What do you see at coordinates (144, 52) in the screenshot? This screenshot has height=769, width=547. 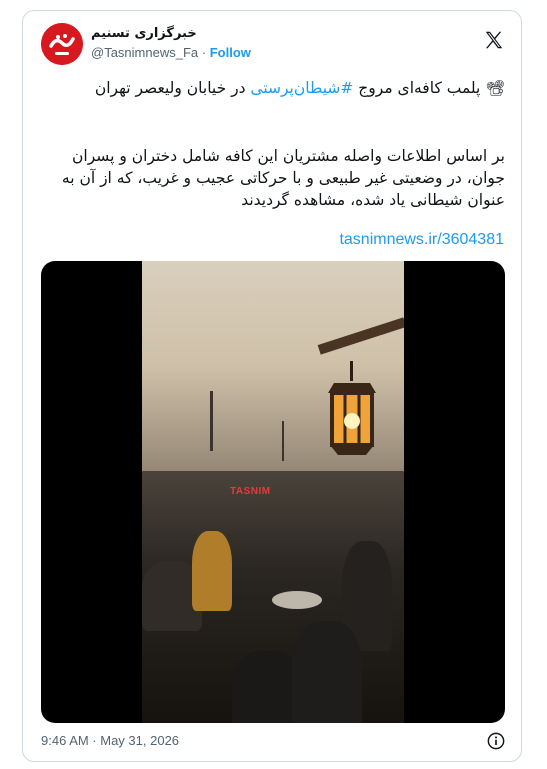 I see `handle: @Tasnimnews_Fa` at bounding box center [144, 52].